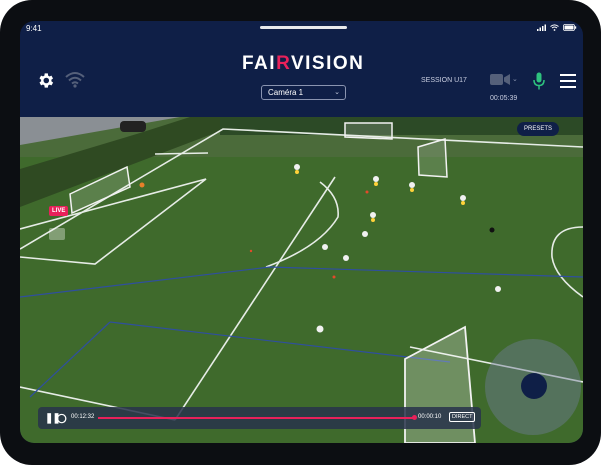 This screenshot has height=465, width=601. I want to click on battery-icon, so click(570, 27).